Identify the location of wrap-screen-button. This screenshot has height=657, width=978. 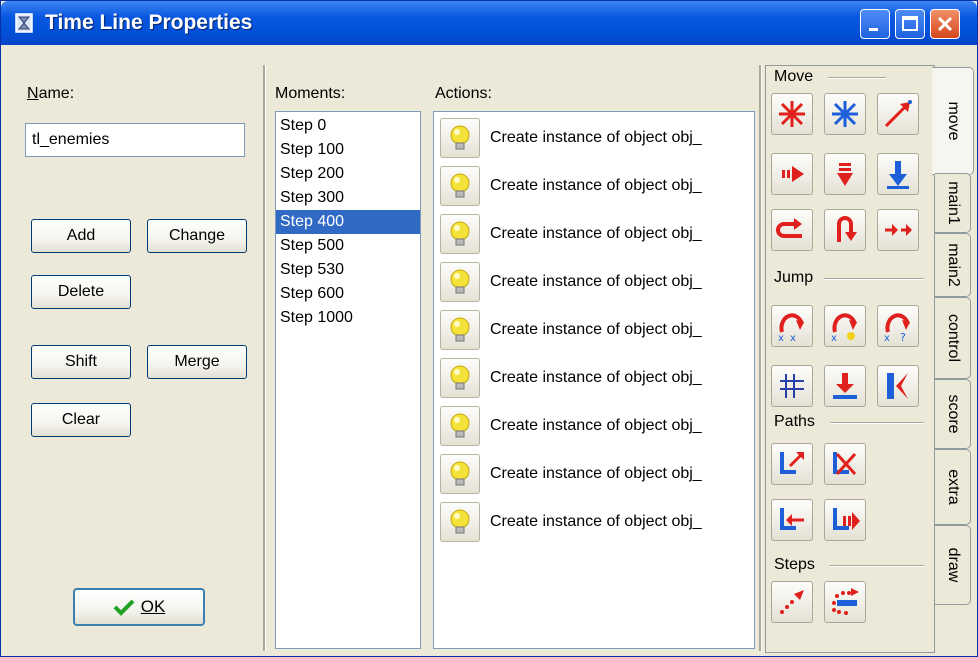
(845, 386).